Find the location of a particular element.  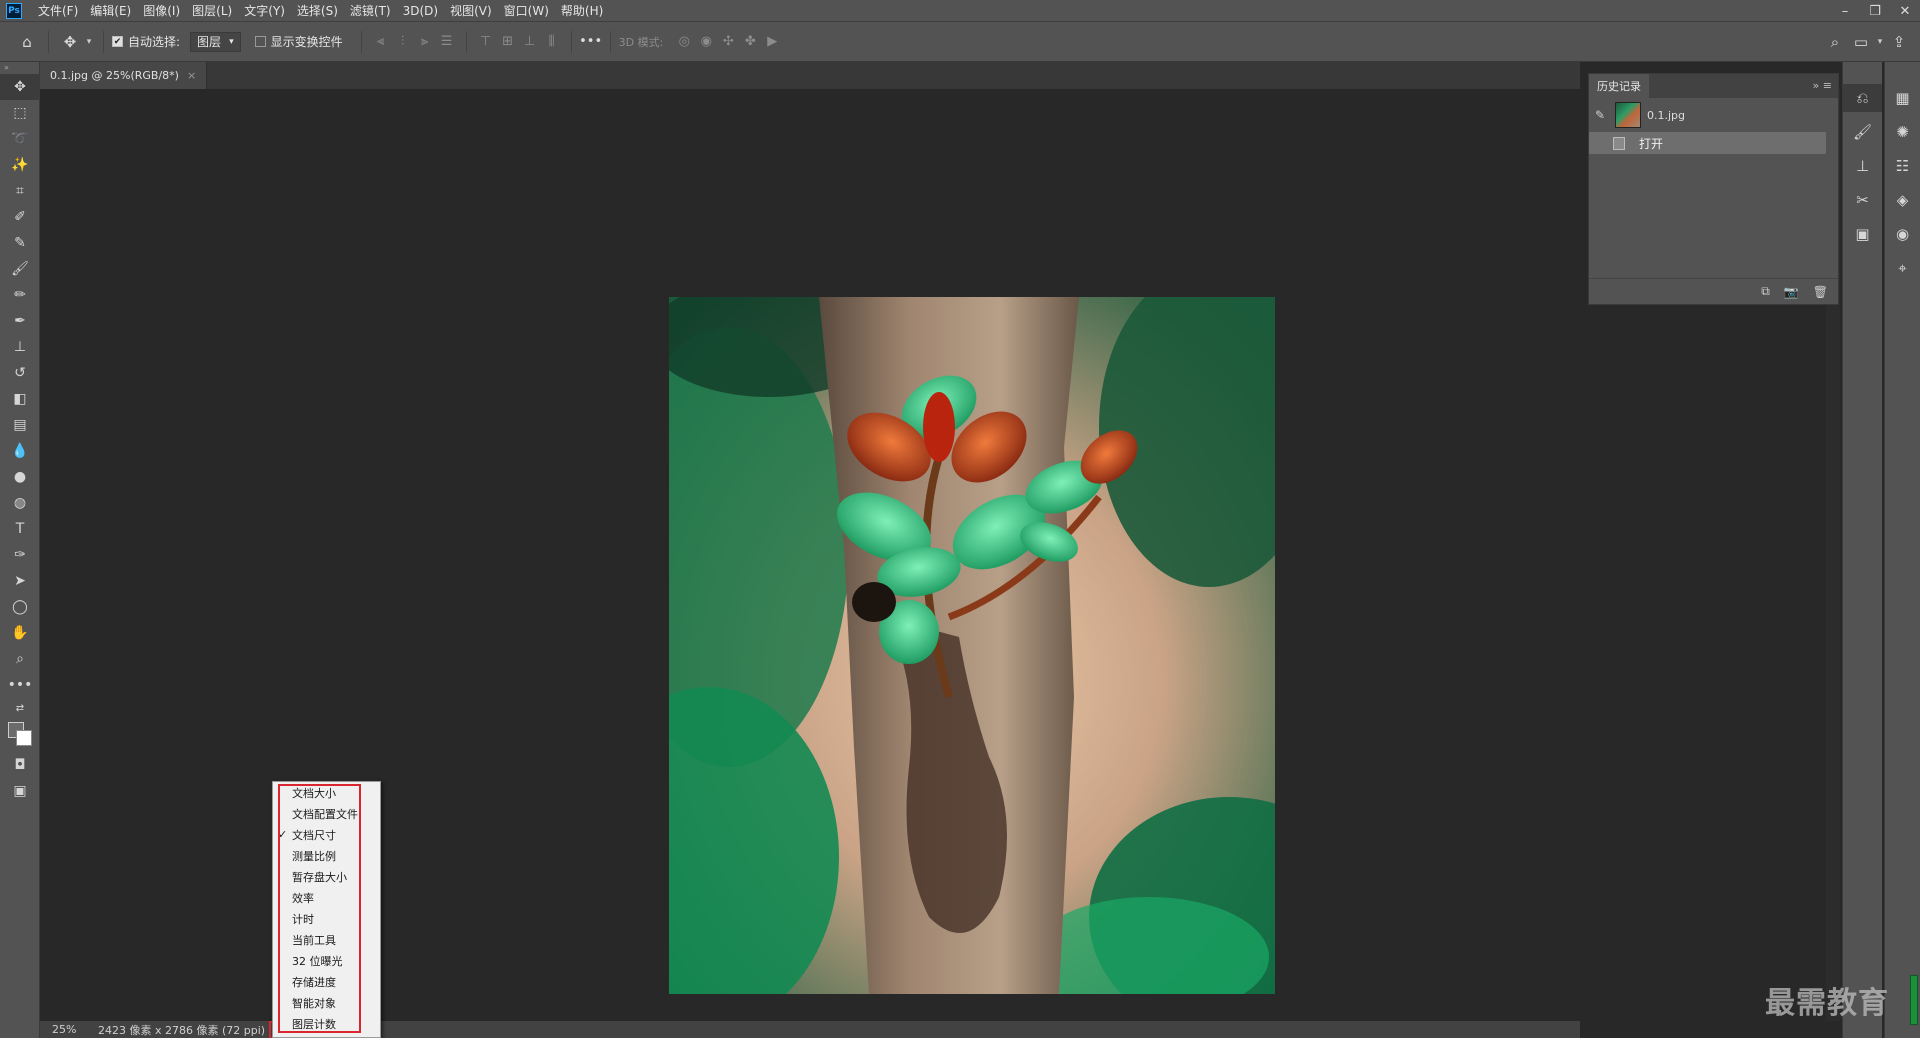

dodge-tool-icon: ● is located at coordinates (20, 477).